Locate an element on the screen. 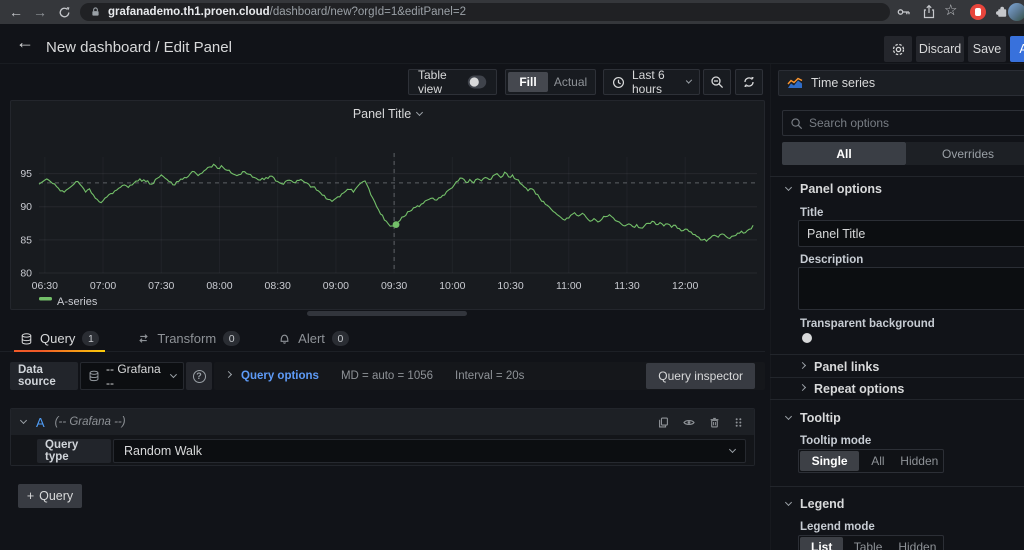  options-search is located at coordinates (903, 123).